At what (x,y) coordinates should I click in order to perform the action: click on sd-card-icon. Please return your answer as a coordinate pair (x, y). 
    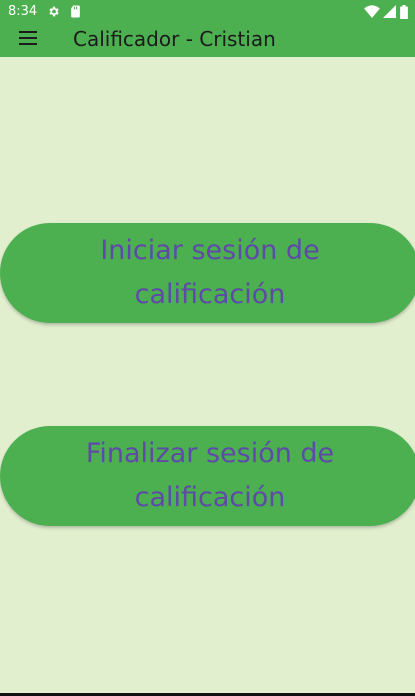
    Looking at the image, I should click on (75, 11).